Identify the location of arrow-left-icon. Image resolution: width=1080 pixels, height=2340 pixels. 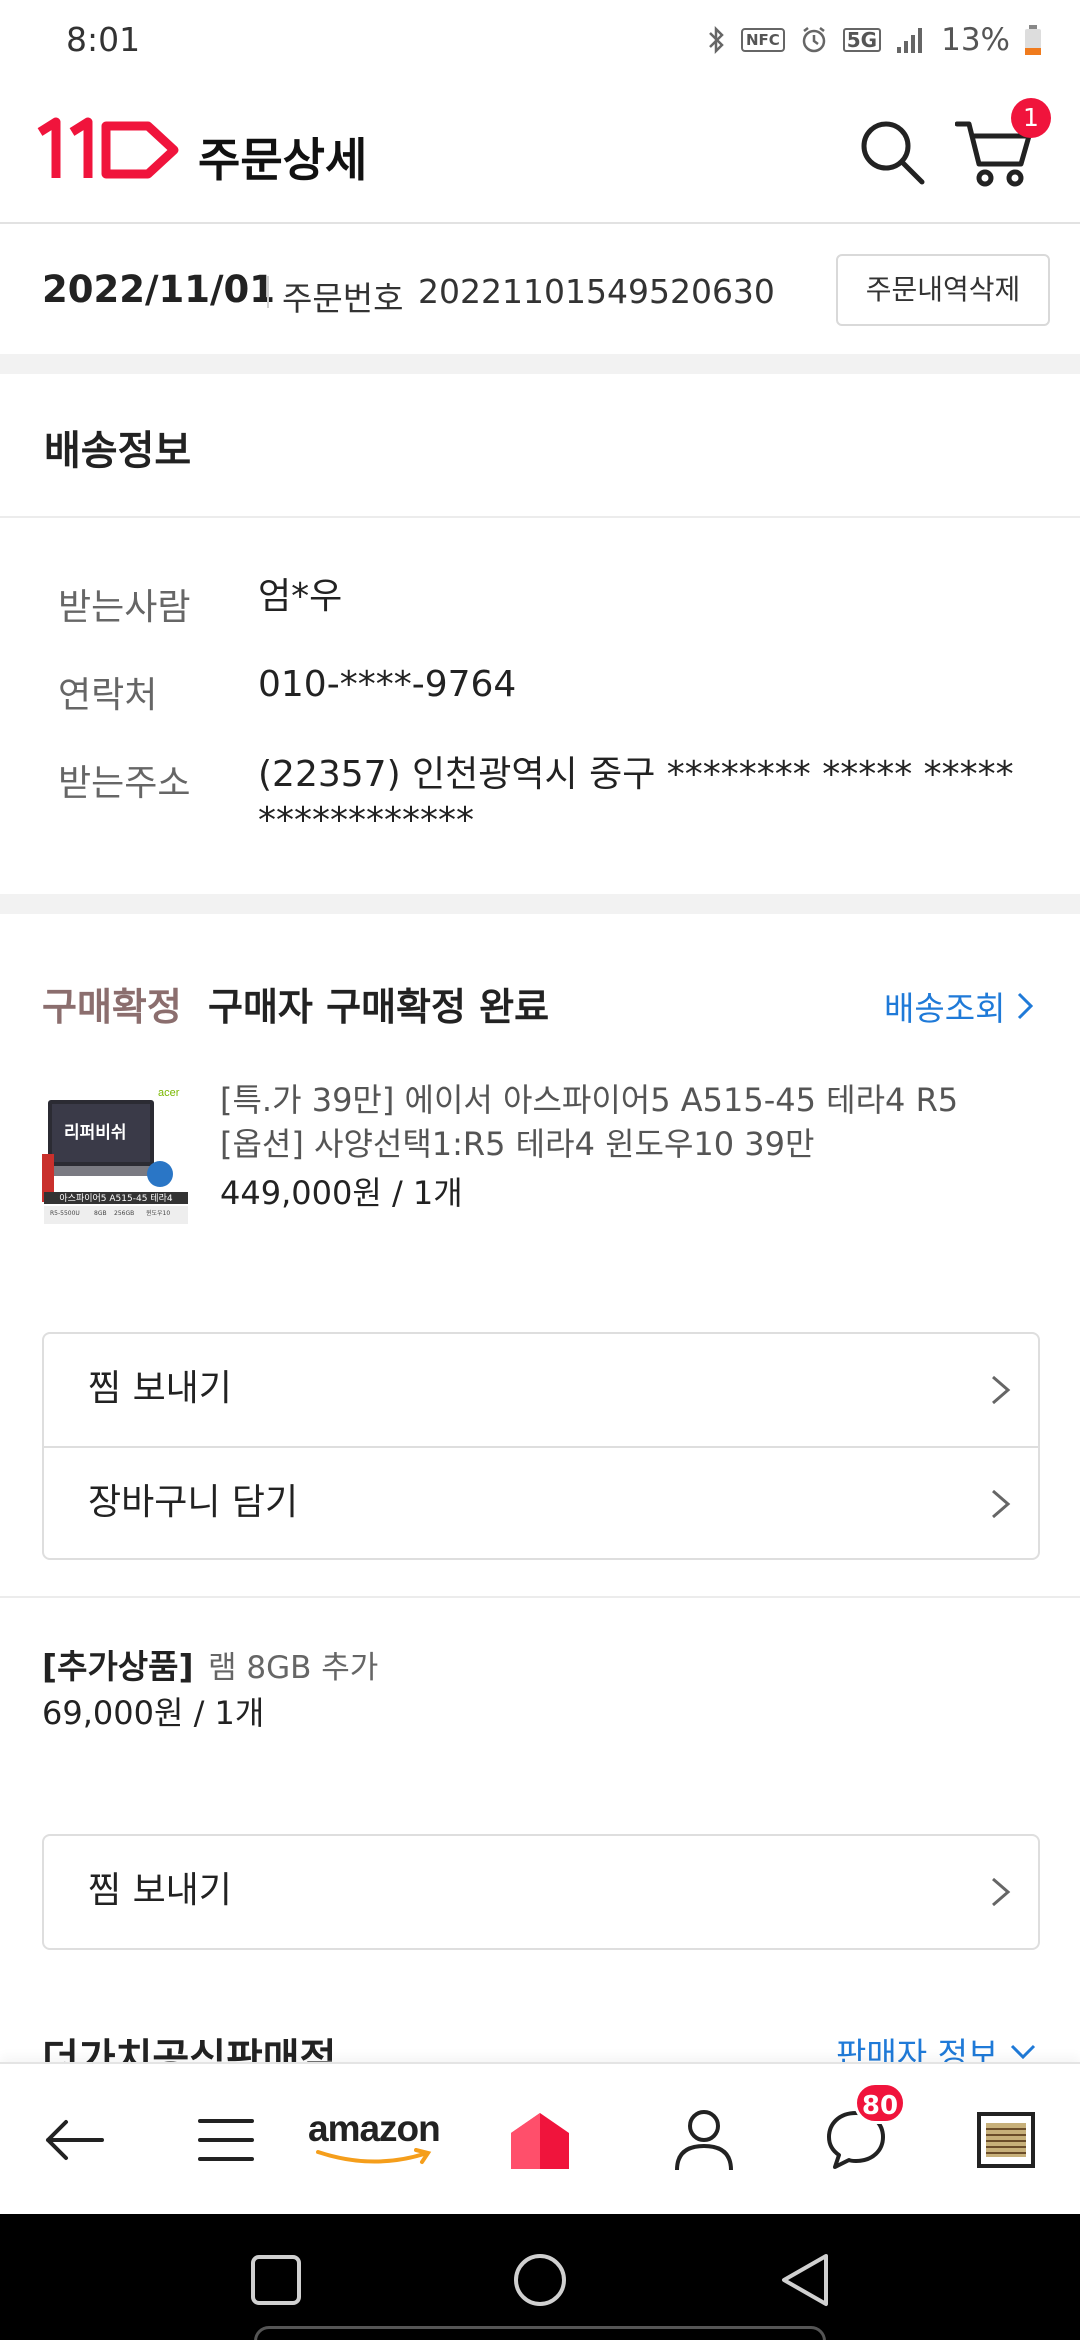
(75, 2140).